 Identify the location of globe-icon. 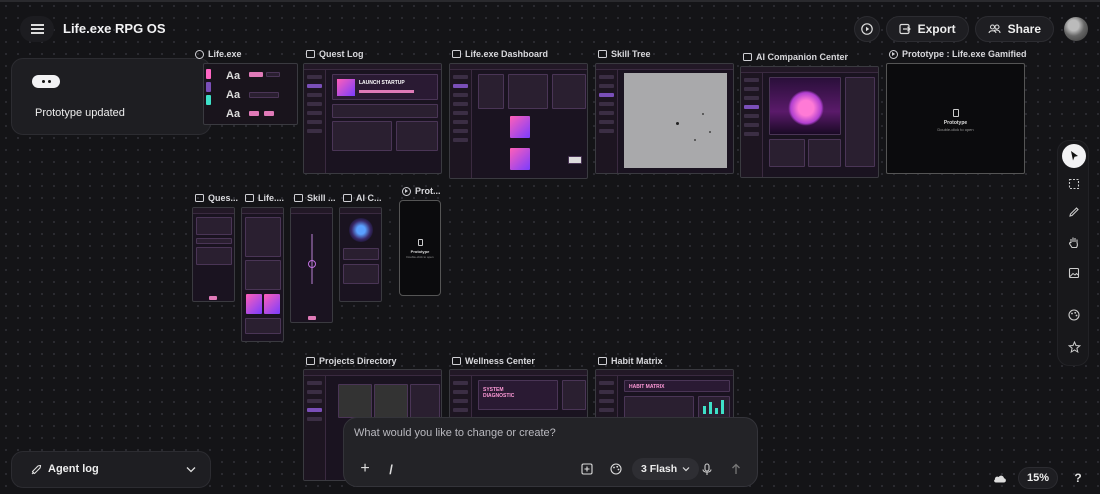
(199, 54).